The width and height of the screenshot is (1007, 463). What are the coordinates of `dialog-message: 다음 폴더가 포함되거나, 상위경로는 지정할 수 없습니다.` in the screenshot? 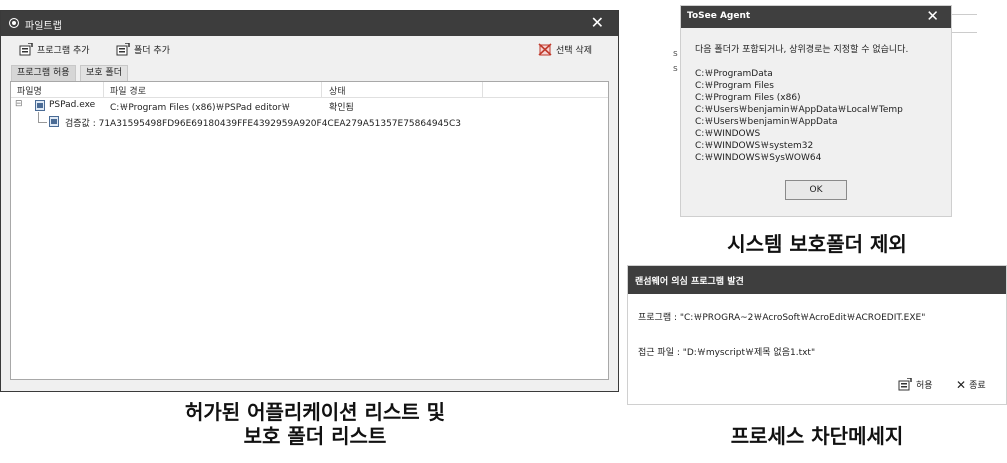 It's located at (802, 50).